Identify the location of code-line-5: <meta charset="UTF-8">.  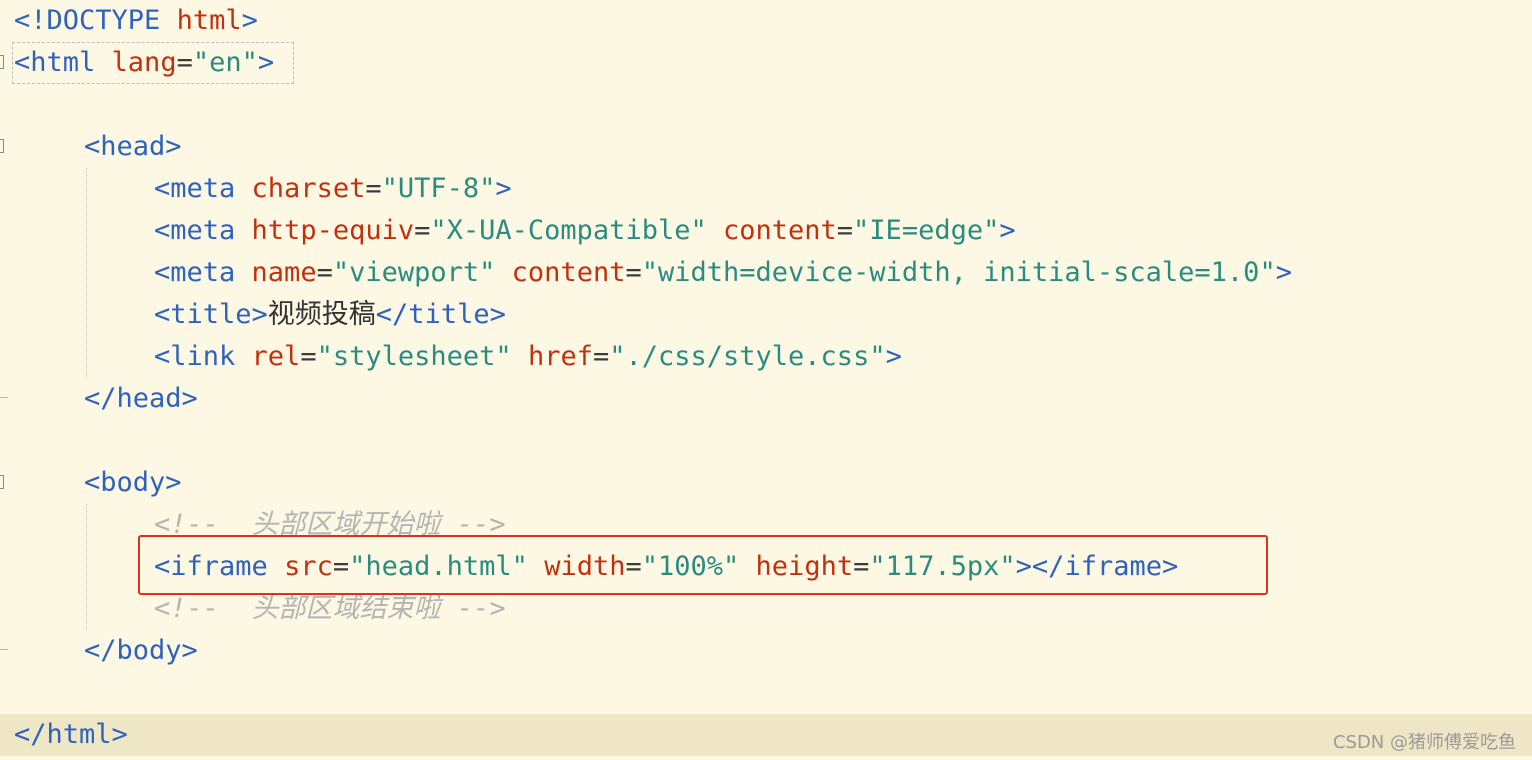
(766, 189).